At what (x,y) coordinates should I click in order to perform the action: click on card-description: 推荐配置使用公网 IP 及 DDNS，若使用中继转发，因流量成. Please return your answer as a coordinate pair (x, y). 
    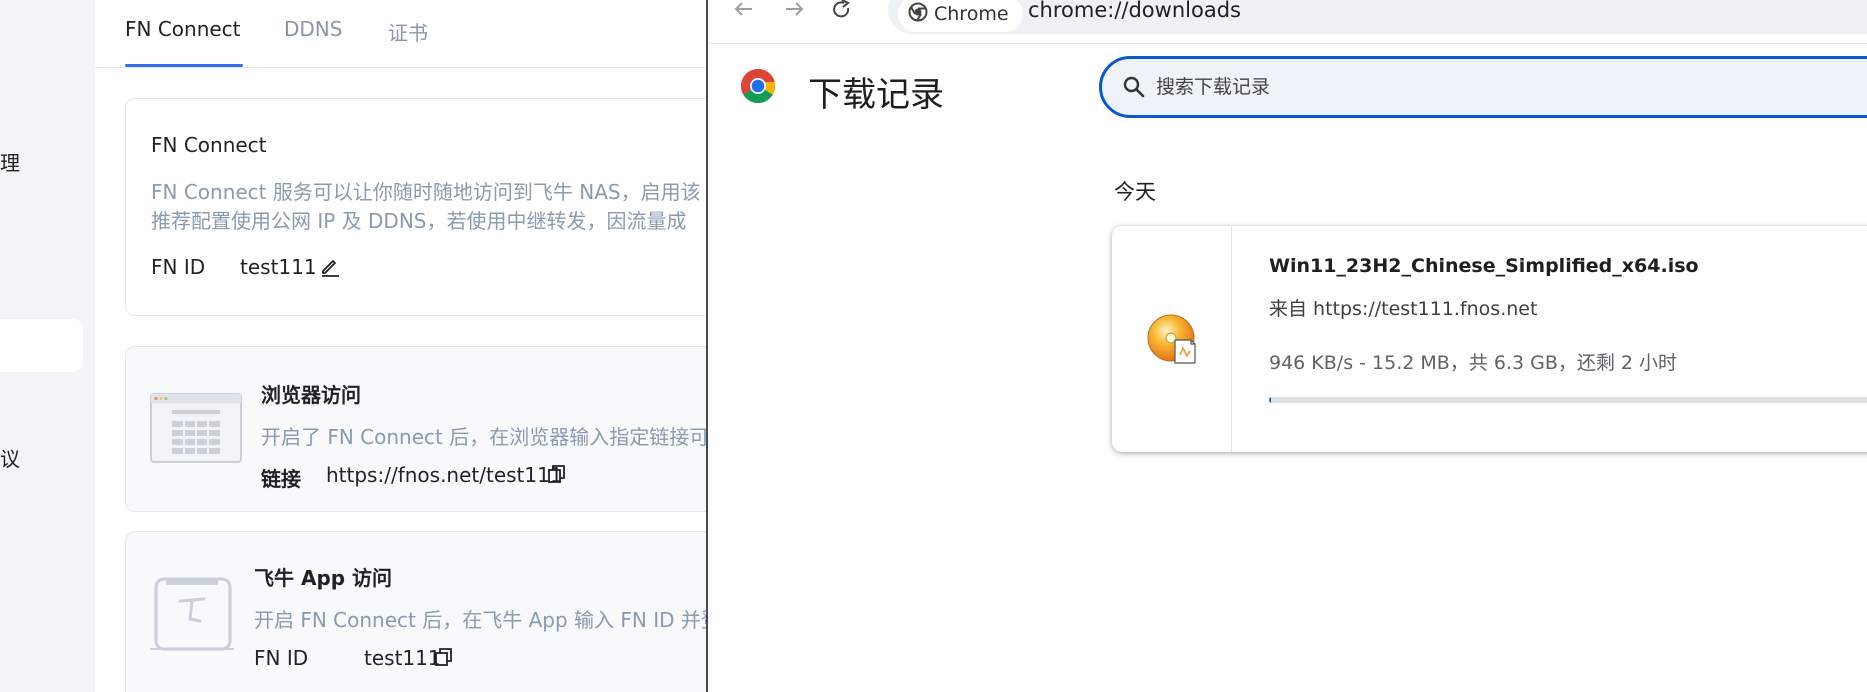
    Looking at the image, I should click on (419, 221).